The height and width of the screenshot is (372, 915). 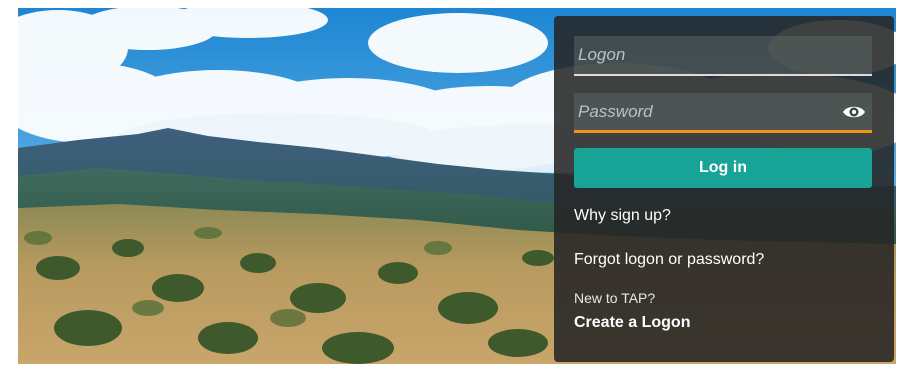 What do you see at coordinates (622, 216) in the screenshot?
I see `why-sign-up-link: Why sign up?` at bounding box center [622, 216].